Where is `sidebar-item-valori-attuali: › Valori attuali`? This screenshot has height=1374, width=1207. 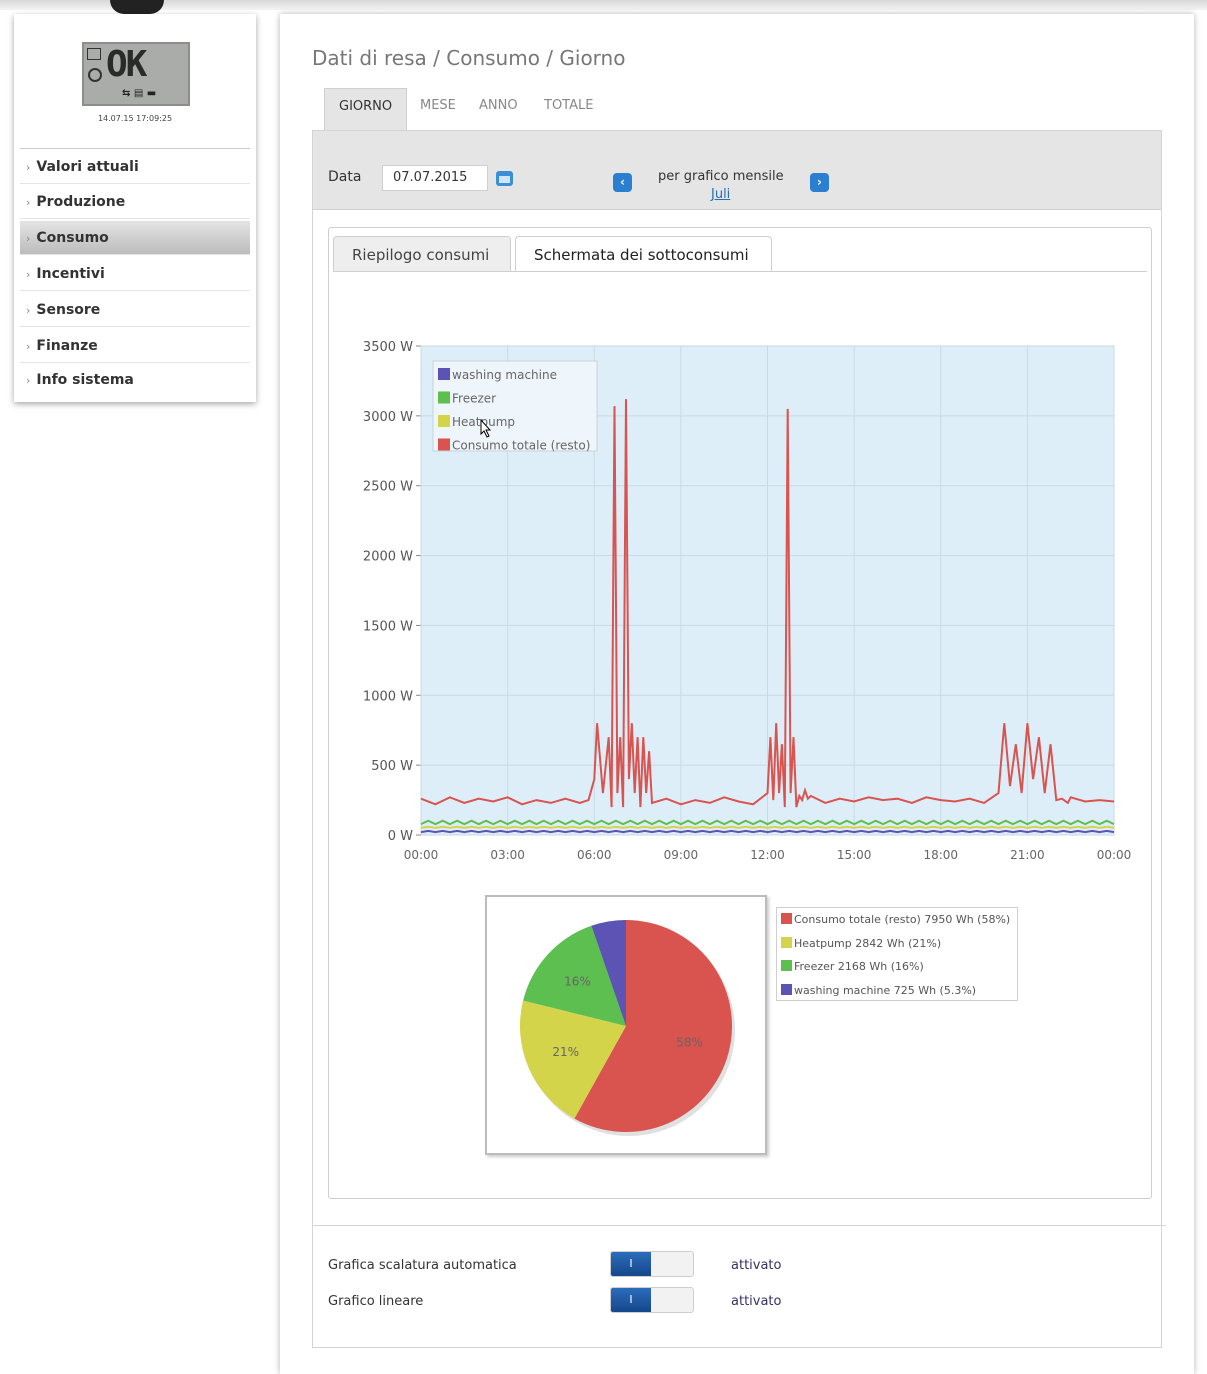 sidebar-item-valori-attuali: › Valori attuali is located at coordinates (135, 167).